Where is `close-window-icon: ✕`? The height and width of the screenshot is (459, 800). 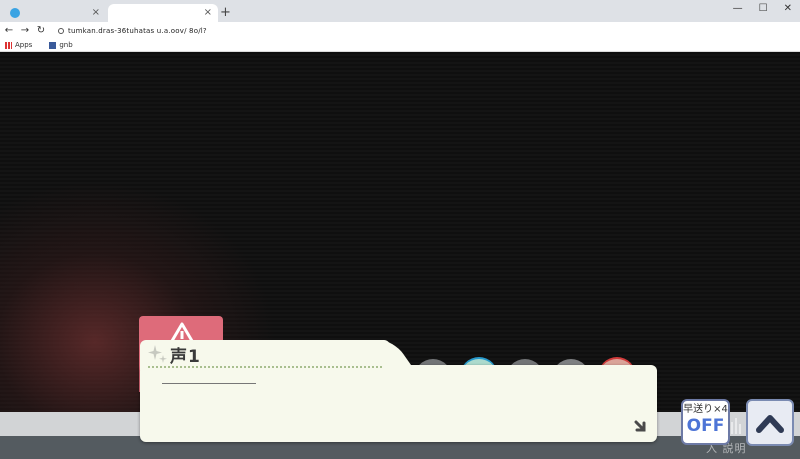 close-window-icon: ✕ is located at coordinates (788, 8).